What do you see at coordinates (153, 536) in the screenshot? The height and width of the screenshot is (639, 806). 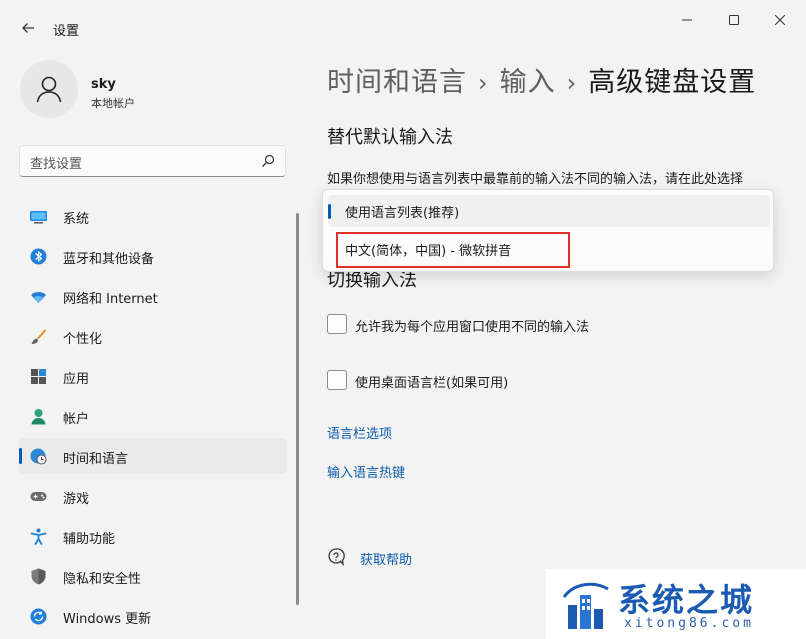 I see `sidebar-item-accessibility: 辅助功能` at bounding box center [153, 536].